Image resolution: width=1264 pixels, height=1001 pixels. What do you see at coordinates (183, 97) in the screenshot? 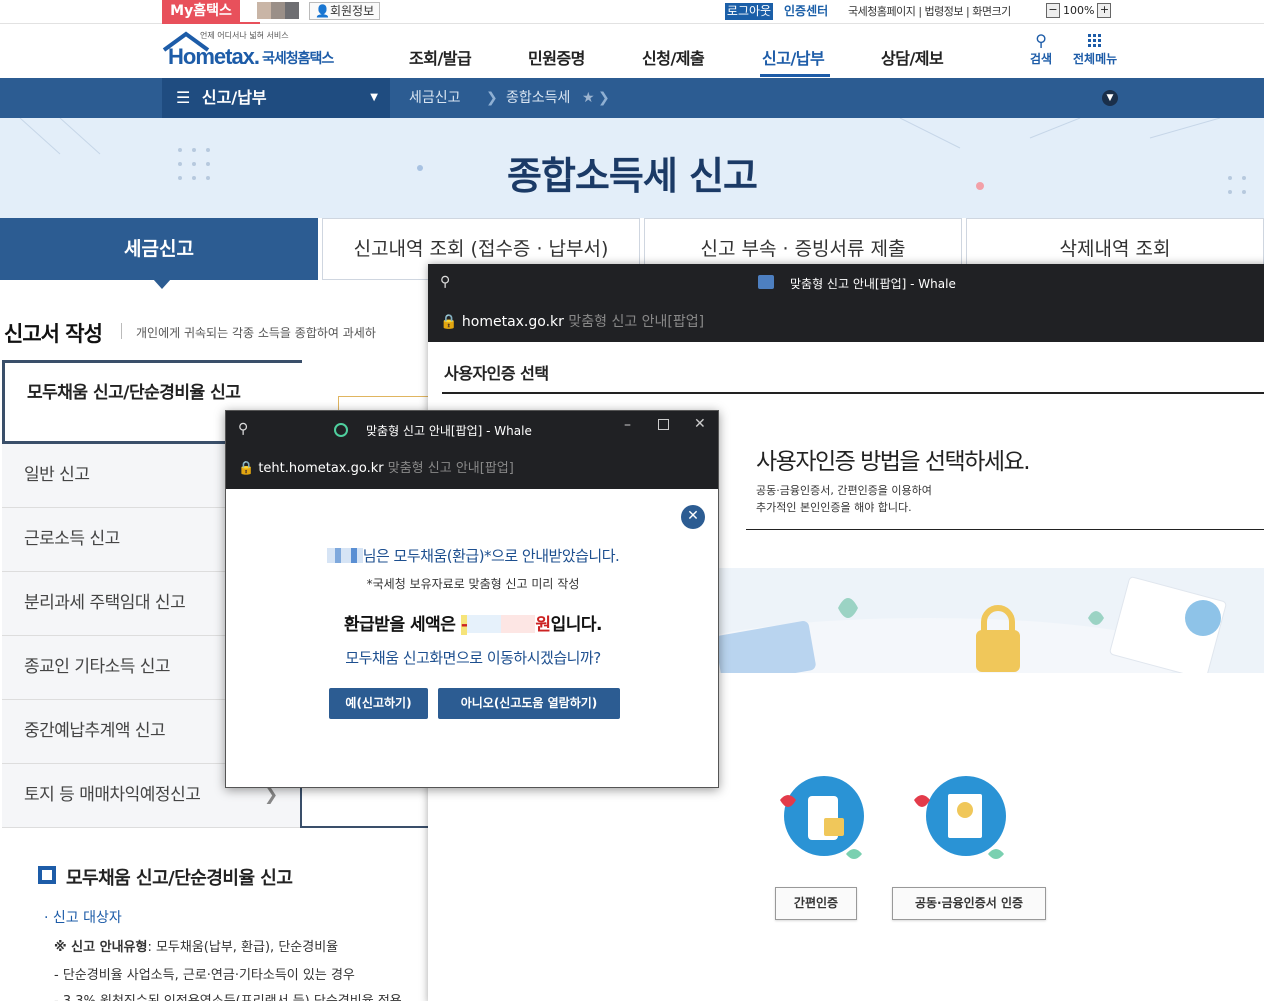
I see `hamburger-icon: ☰` at bounding box center [183, 97].